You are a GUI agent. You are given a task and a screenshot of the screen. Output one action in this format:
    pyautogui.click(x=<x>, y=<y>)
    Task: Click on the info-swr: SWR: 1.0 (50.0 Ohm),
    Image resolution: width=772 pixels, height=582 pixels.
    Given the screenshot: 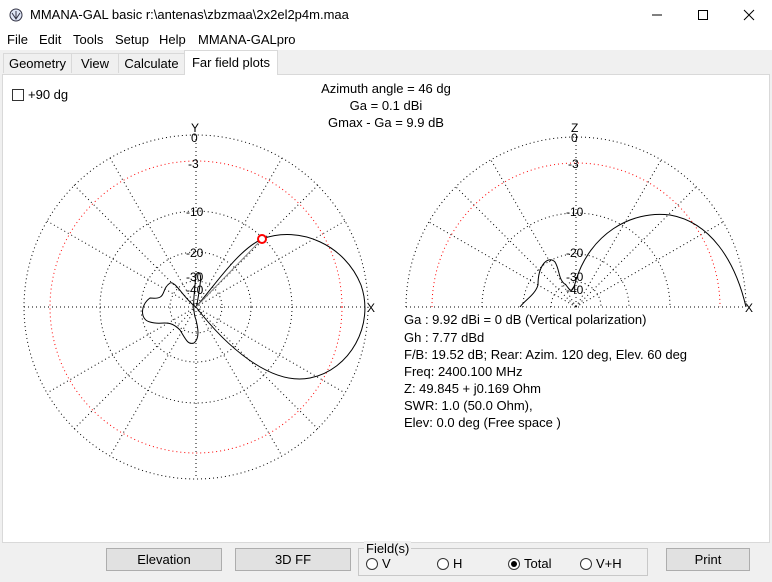 What is the action you would take?
    pyautogui.click(x=468, y=405)
    